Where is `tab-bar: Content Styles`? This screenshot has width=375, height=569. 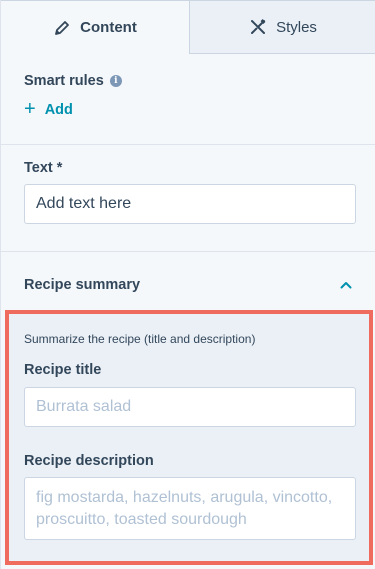
tab-bar: Content Styles is located at coordinates (188, 27).